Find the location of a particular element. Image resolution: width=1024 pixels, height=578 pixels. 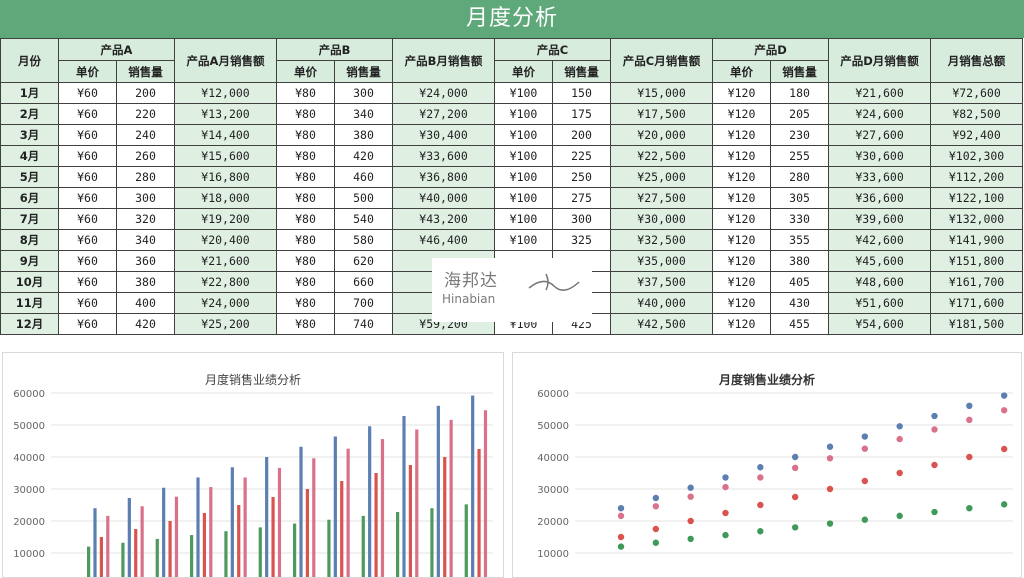

cell-d-sales: ¥30,600 is located at coordinates (880, 156).